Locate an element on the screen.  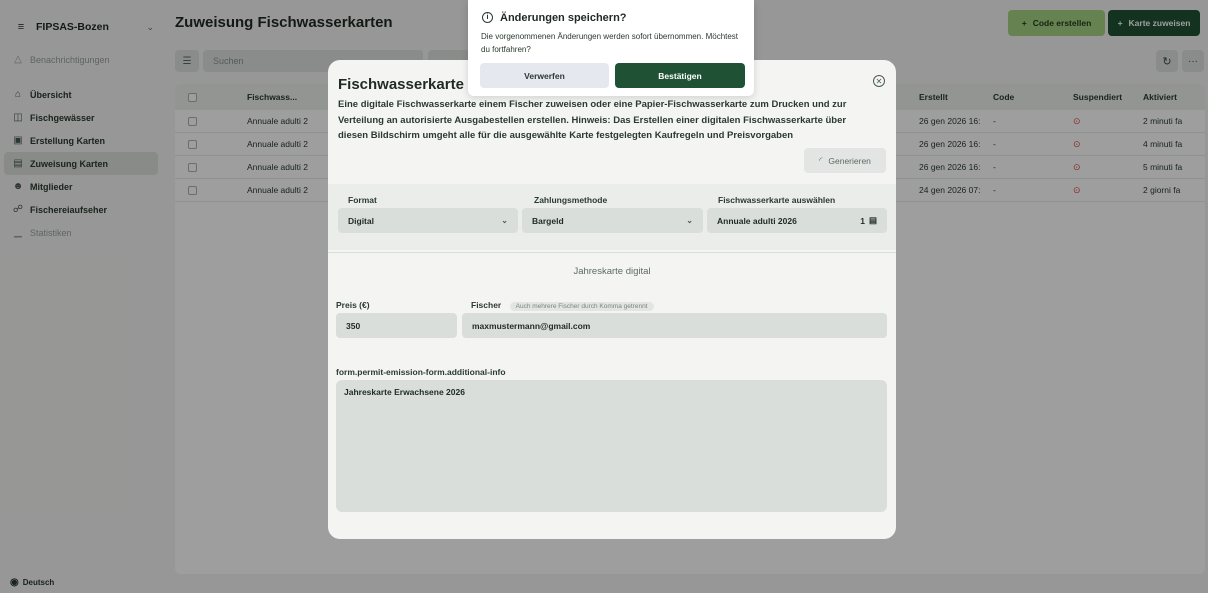
close-icon: ✕ is located at coordinates (879, 81).